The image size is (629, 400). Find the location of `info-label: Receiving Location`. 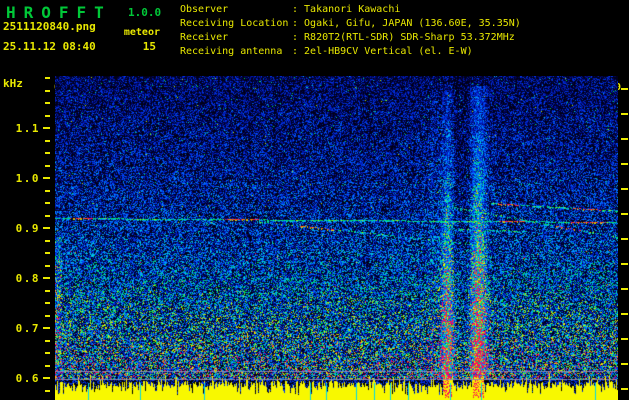

info-label: Receiving Location is located at coordinates (234, 23).